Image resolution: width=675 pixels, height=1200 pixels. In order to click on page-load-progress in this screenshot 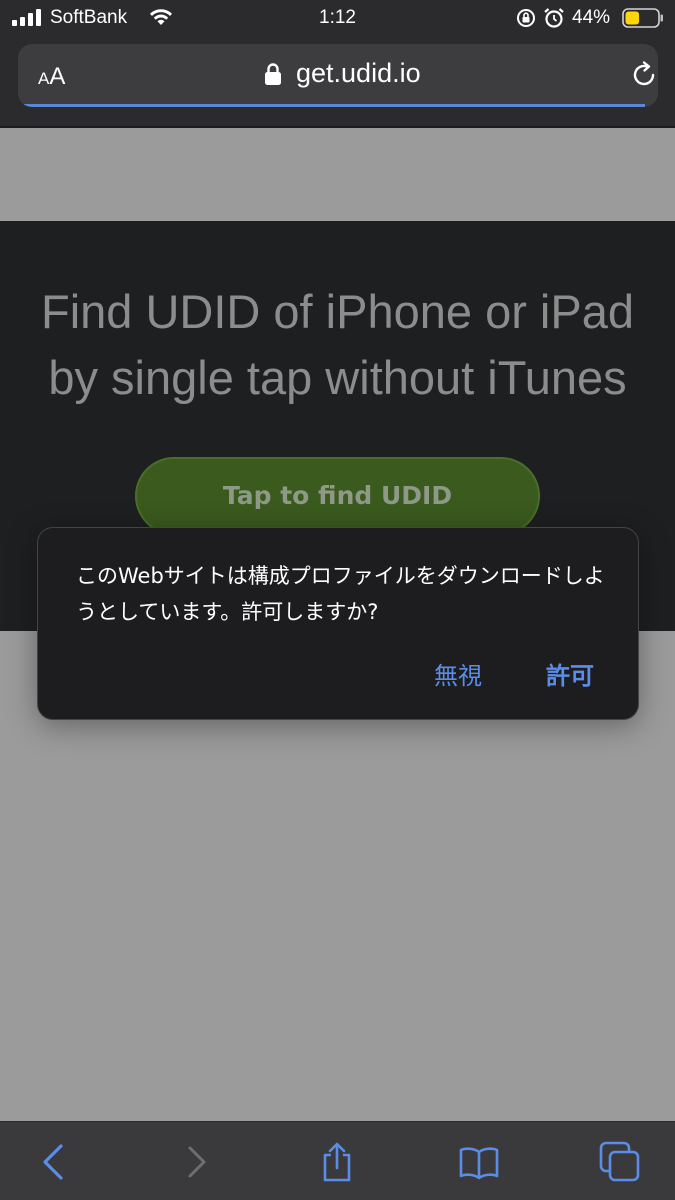, I will do `click(332, 105)`.